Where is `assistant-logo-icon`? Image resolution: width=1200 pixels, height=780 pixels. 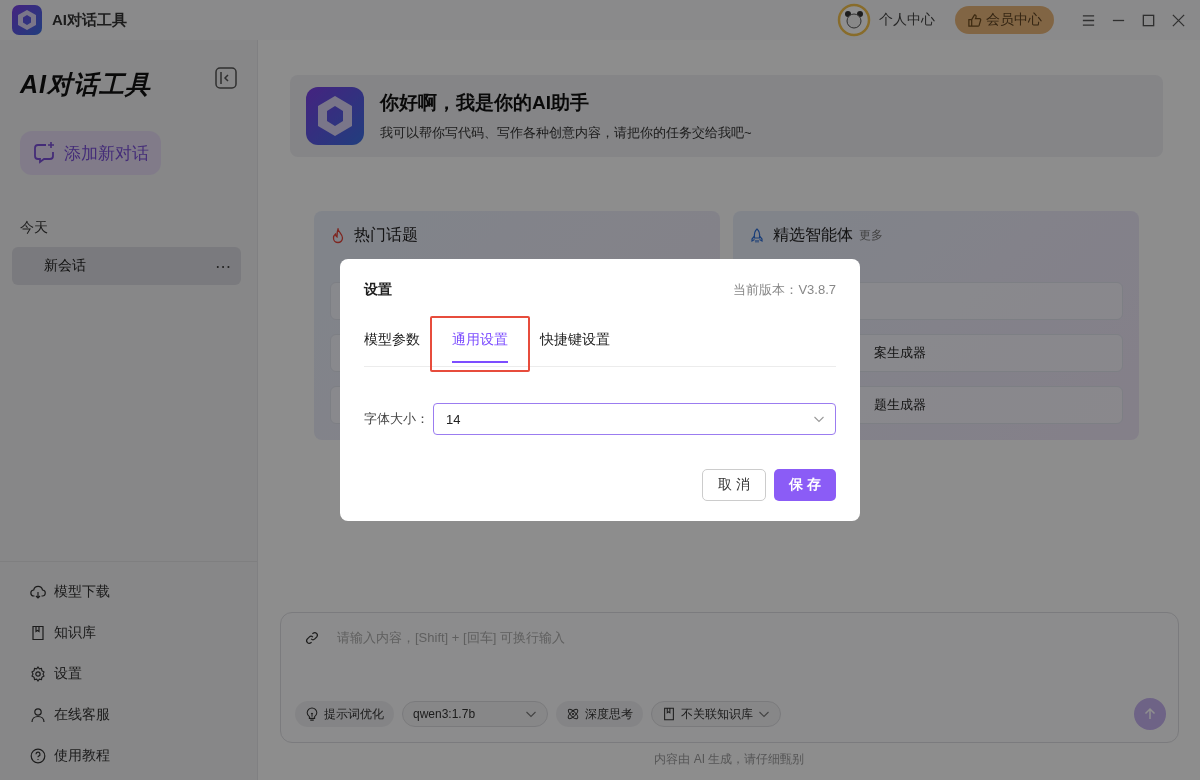 assistant-logo-icon is located at coordinates (335, 116).